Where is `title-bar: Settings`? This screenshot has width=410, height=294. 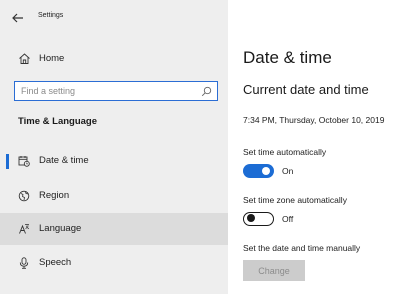 title-bar: Settings is located at coordinates (114, 18).